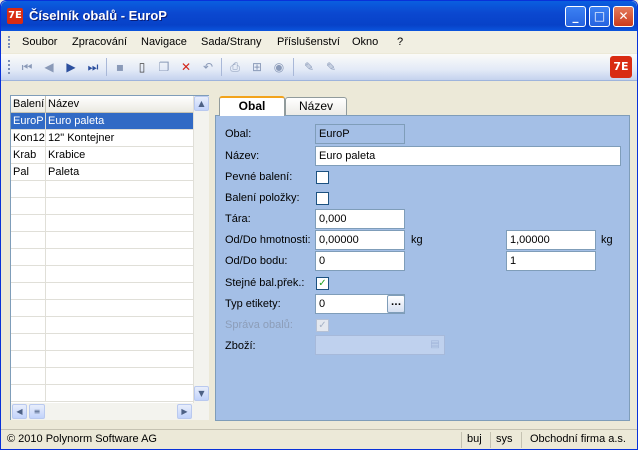 Image resolution: width=638 pixels, height=450 pixels. What do you see at coordinates (231, 42) in the screenshot?
I see `menu-sada-strany: Sada/Strany` at bounding box center [231, 42].